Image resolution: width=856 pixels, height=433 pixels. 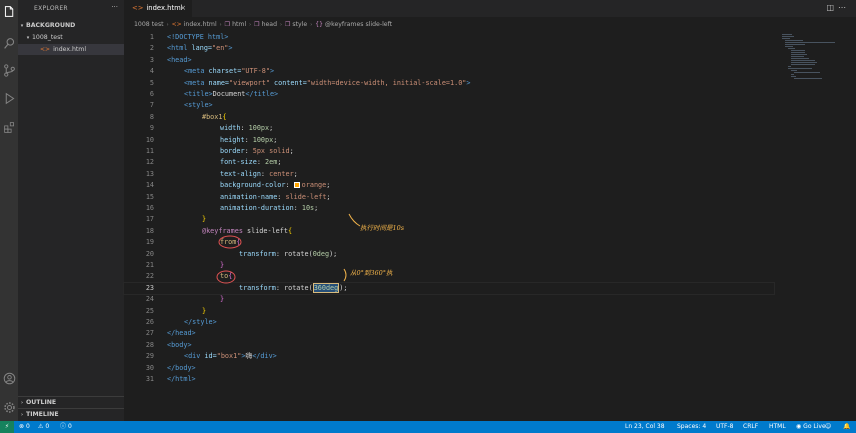 What do you see at coordinates (149, 379) in the screenshot?
I see `line-number: 31` at bounding box center [149, 379].